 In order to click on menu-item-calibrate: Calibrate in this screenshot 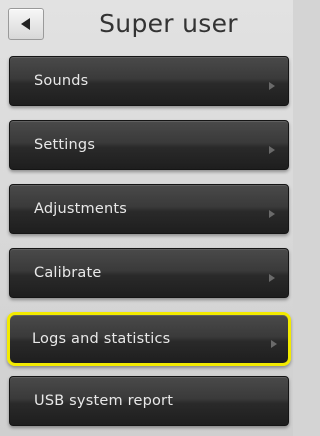, I will do `click(149, 273)`.